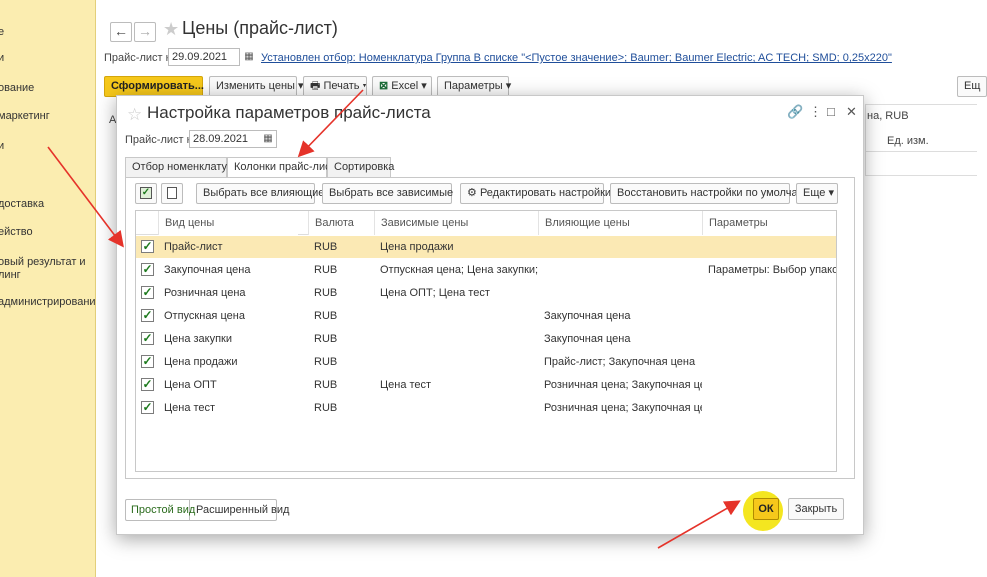 This screenshot has width=987, height=577. What do you see at coordinates (205, 293) in the screenshot?
I see `cell-price-type: Розничная цена` at bounding box center [205, 293].